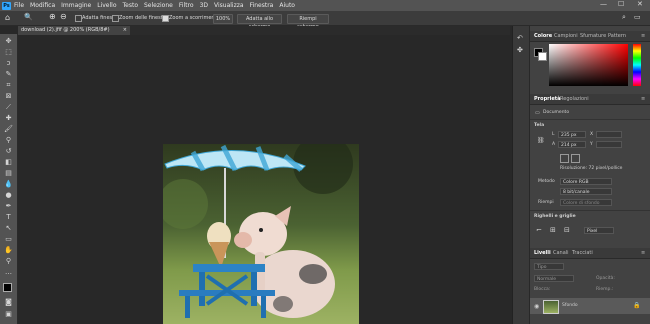 The image size is (650, 324). What do you see at coordinates (223, 19) in the screenshot?
I see `zoom-100-button: 100%` at bounding box center [223, 19].